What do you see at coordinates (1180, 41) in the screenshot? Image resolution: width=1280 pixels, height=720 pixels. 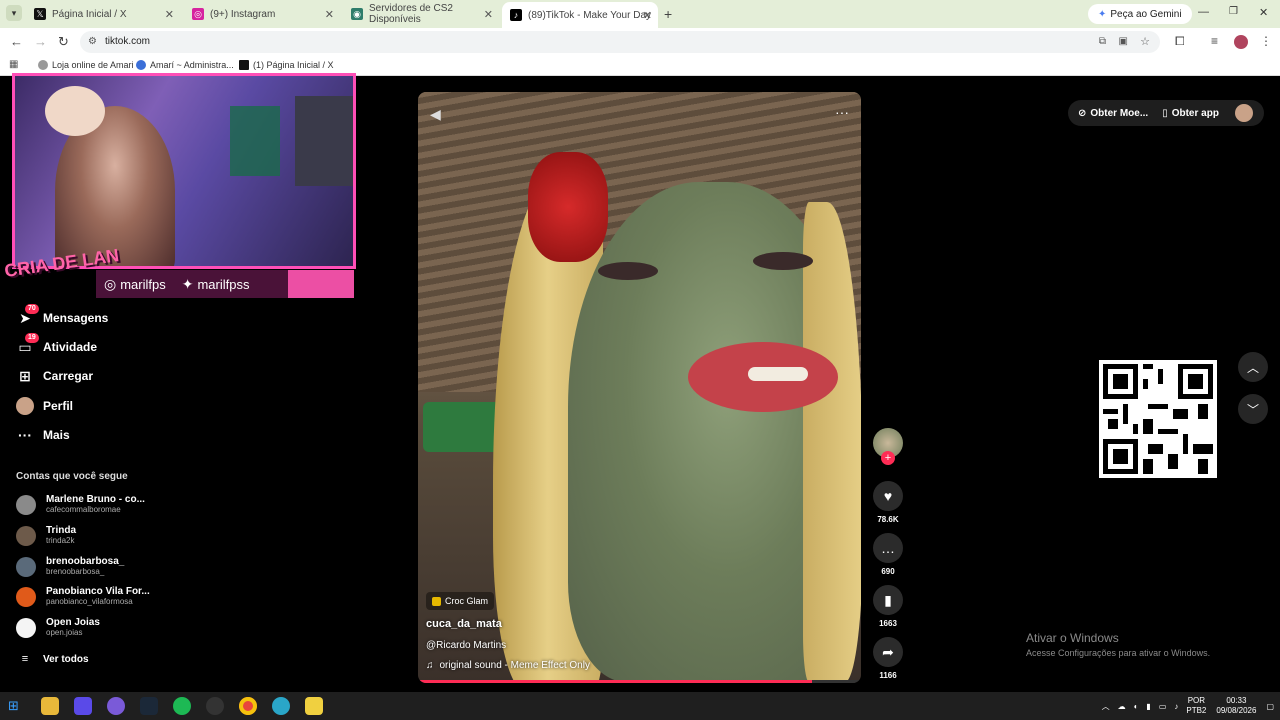 I see `extensions-icon: ⧠` at bounding box center [1180, 41].